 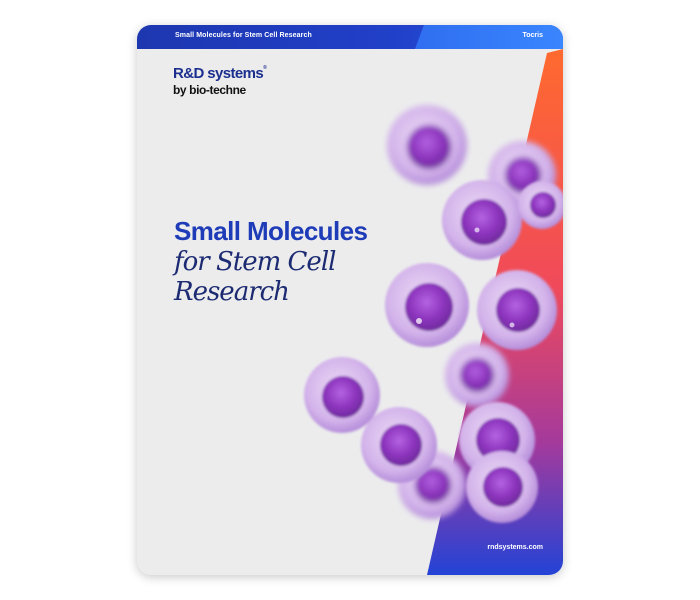 What do you see at coordinates (255, 262) in the screenshot?
I see `cover-title-line-2: for Stem Cell` at bounding box center [255, 262].